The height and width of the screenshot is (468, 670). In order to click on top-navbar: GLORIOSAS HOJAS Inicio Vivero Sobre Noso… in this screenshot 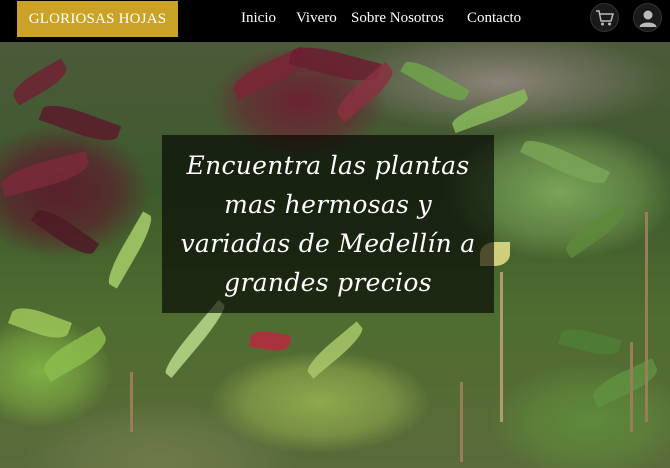, I will do `click(335, 21)`.